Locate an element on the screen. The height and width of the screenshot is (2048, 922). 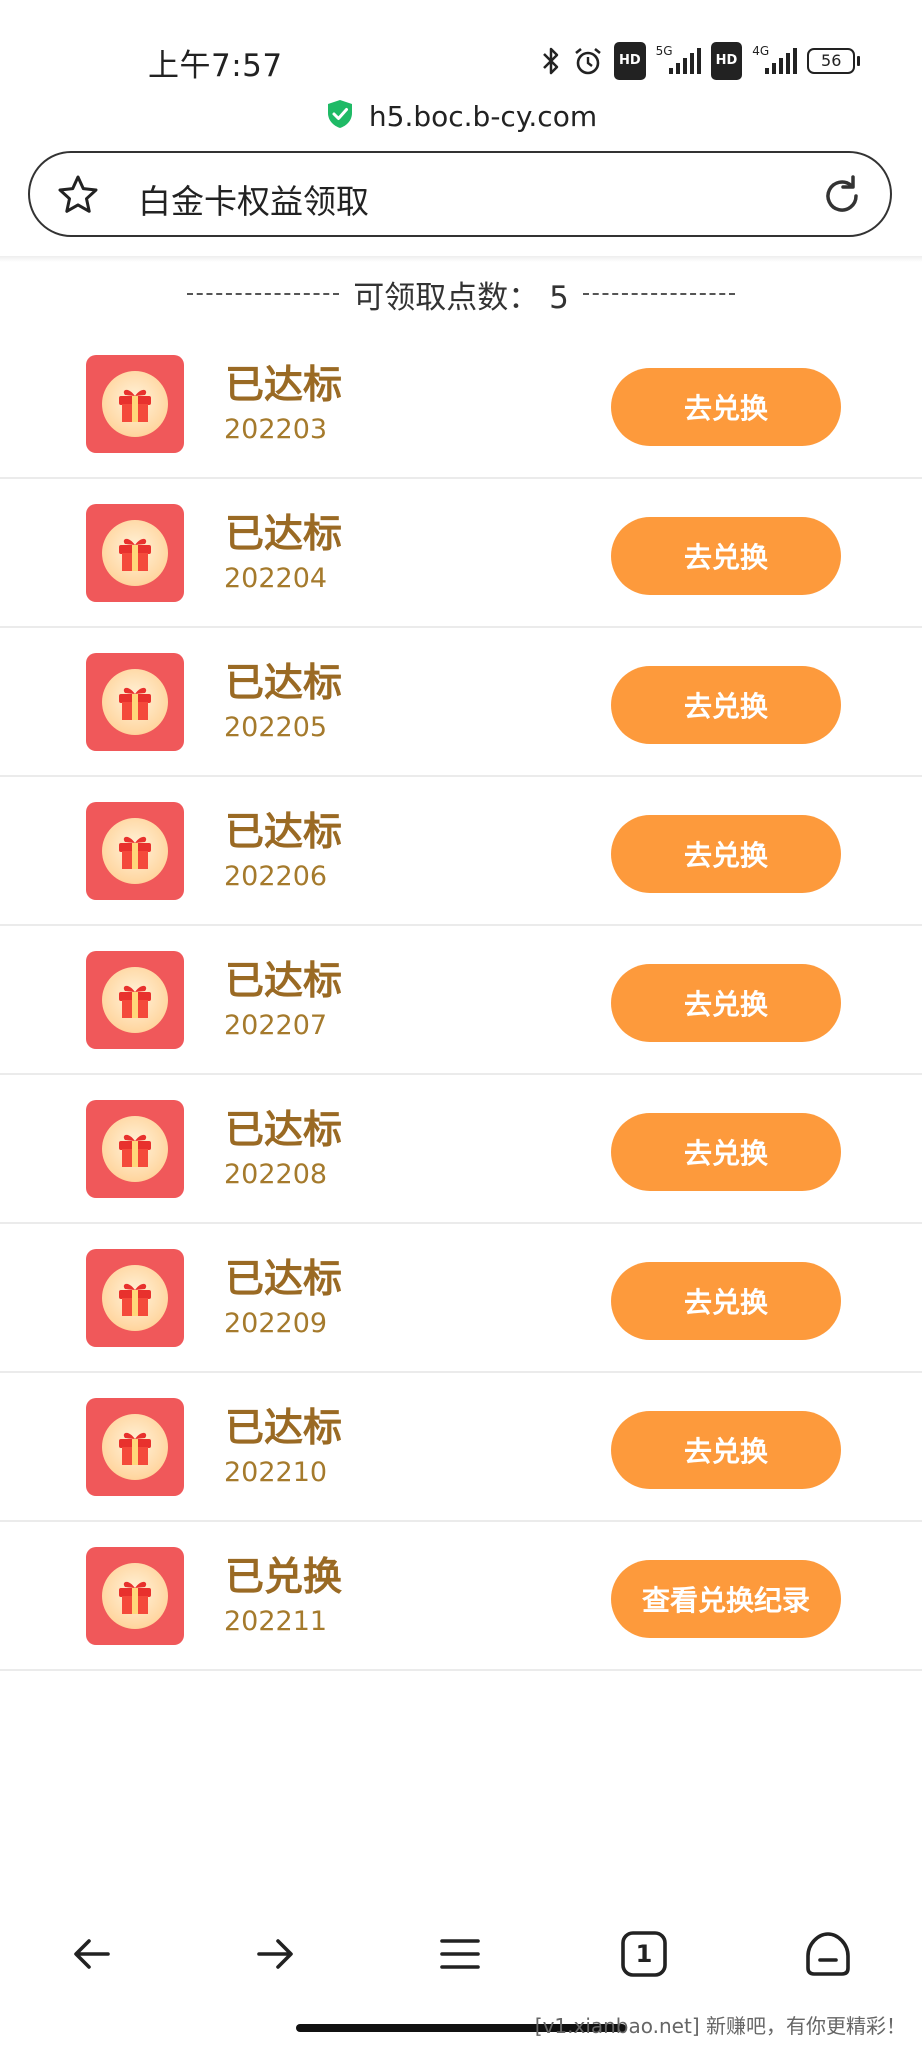
tabs-icon: 1 is located at coordinates (644, 1954).